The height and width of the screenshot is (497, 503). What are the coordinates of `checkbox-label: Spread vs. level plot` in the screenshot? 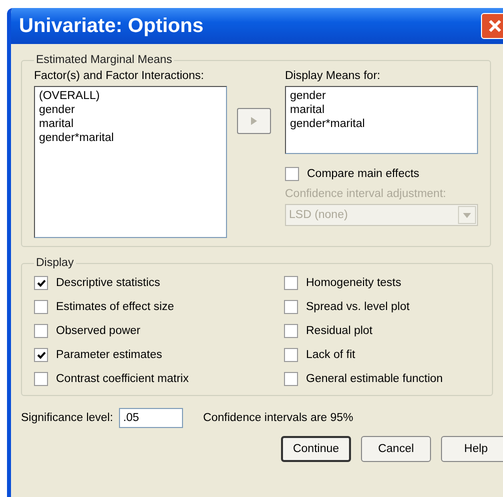 It's located at (358, 307).